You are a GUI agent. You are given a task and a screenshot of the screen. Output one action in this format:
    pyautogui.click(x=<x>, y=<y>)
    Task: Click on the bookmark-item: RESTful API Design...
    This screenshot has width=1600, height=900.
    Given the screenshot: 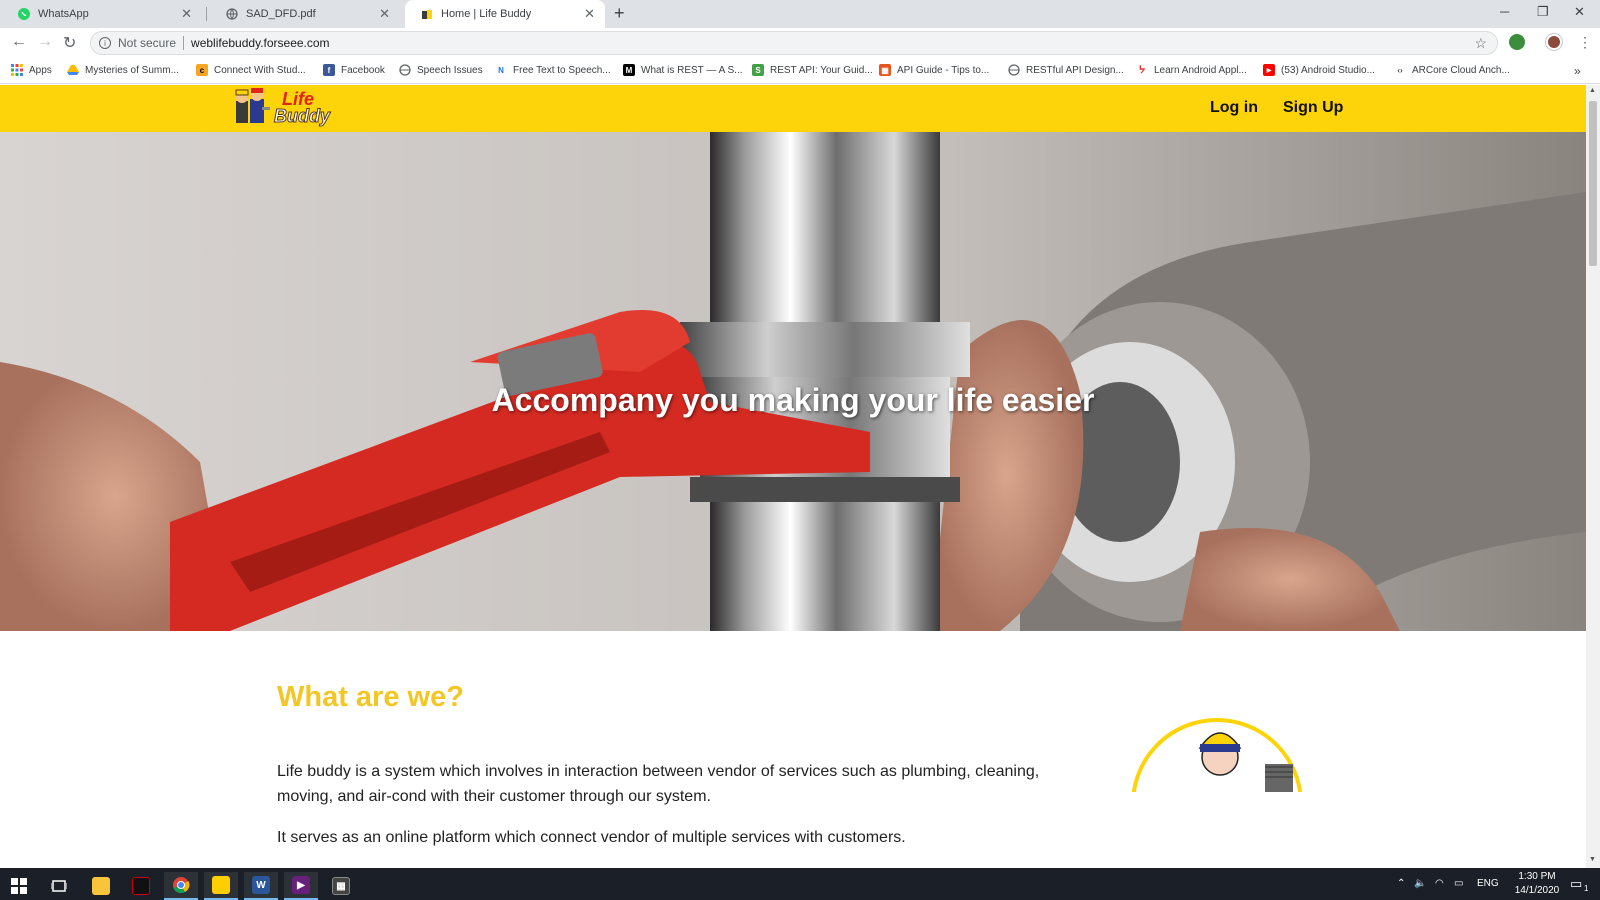 What is the action you would take?
    pyautogui.click(x=1066, y=70)
    